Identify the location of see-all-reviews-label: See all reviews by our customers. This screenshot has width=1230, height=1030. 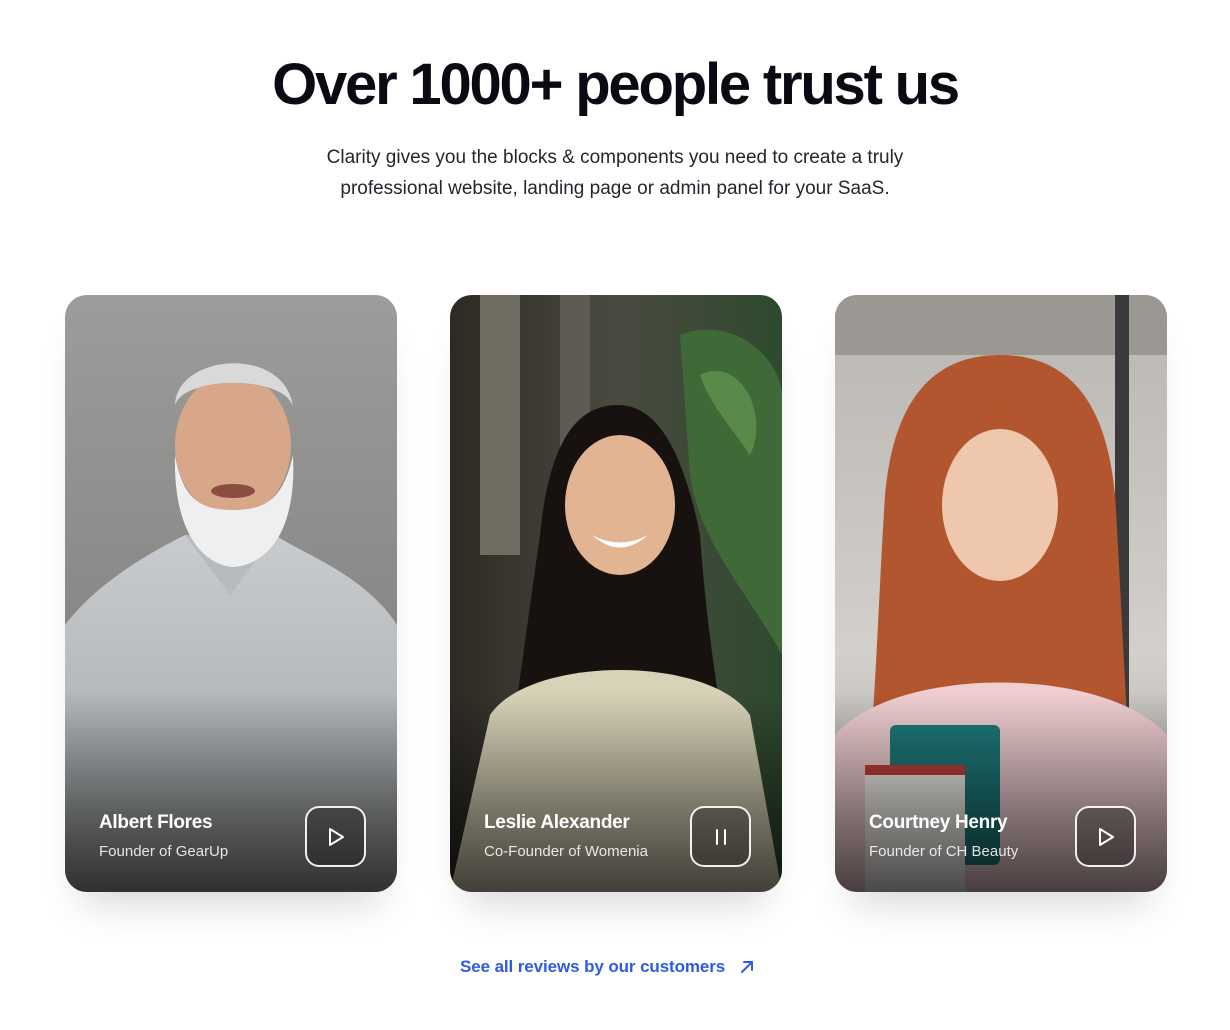
(593, 966).